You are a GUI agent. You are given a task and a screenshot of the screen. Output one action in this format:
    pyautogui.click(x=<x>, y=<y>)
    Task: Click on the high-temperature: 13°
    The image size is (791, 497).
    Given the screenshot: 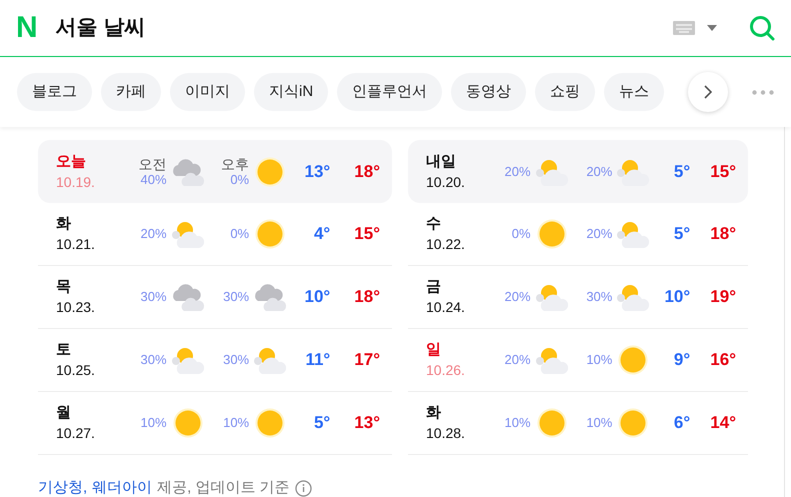 What is the action you would take?
    pyautogui.click(x=367, y=423)
    